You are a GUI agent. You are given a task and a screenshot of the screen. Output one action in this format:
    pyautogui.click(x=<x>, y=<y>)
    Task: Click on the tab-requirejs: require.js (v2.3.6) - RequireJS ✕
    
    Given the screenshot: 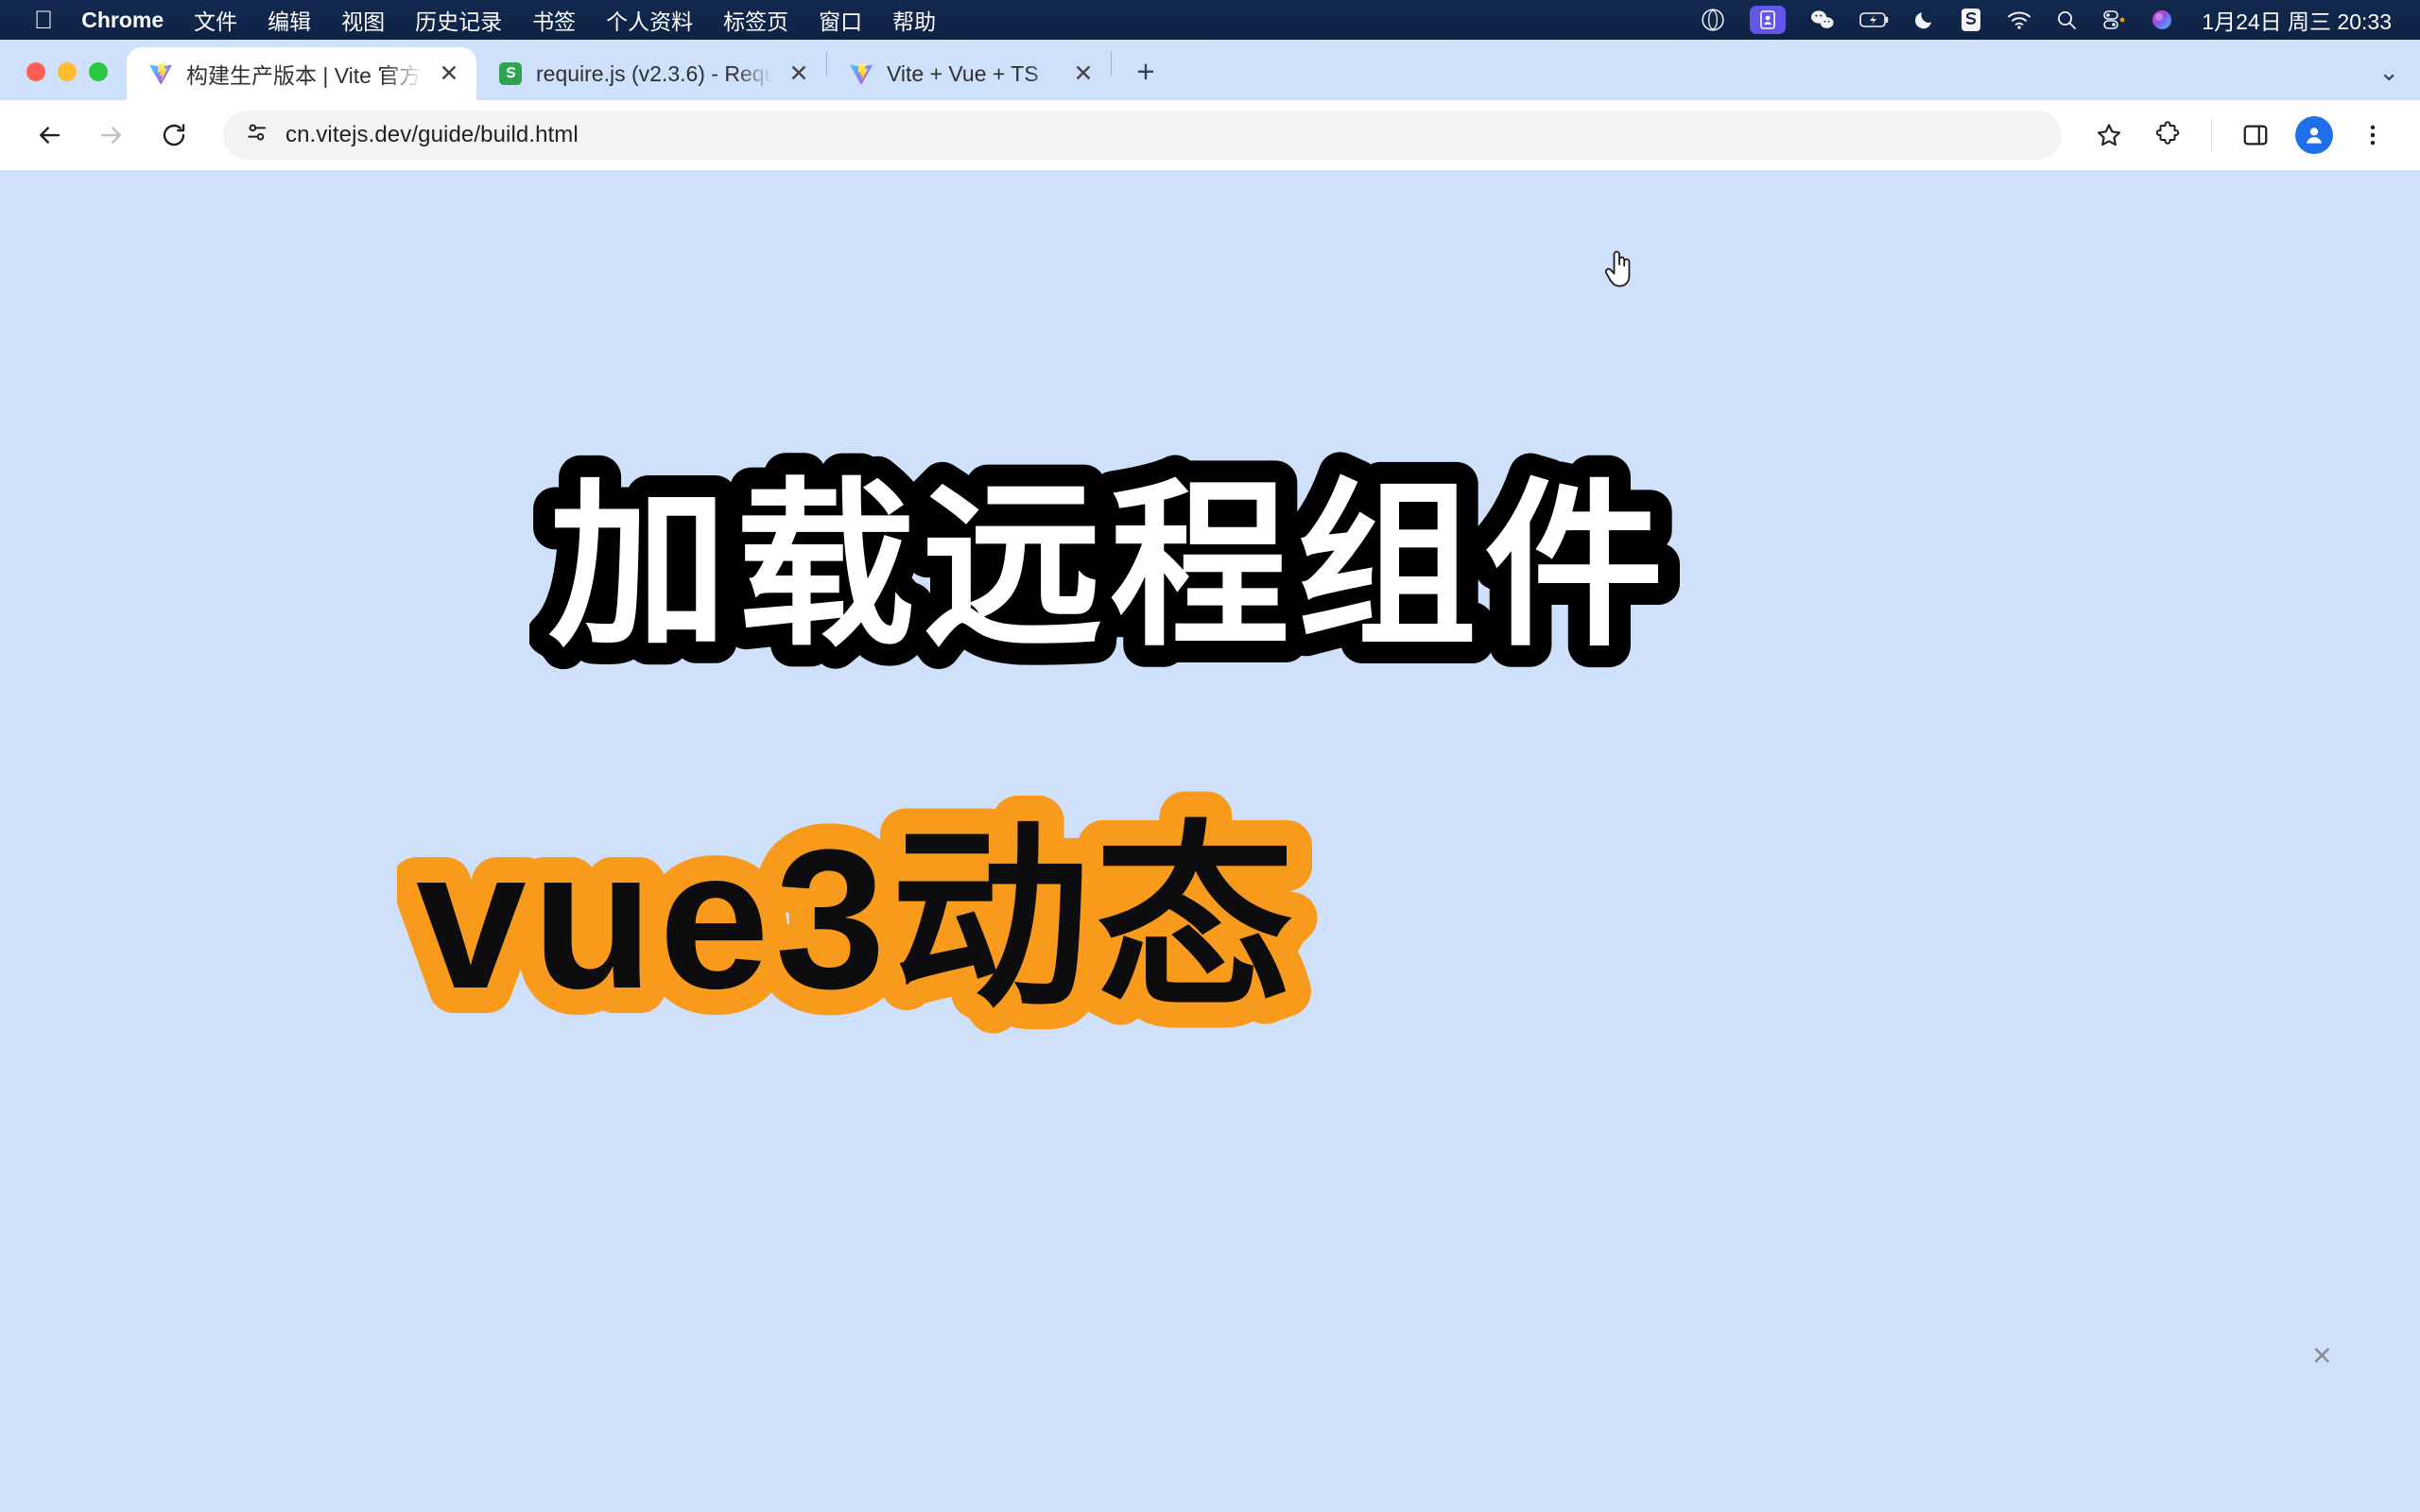 What is the action you would take?
    pyautogui.click(x=651, y=73)
    